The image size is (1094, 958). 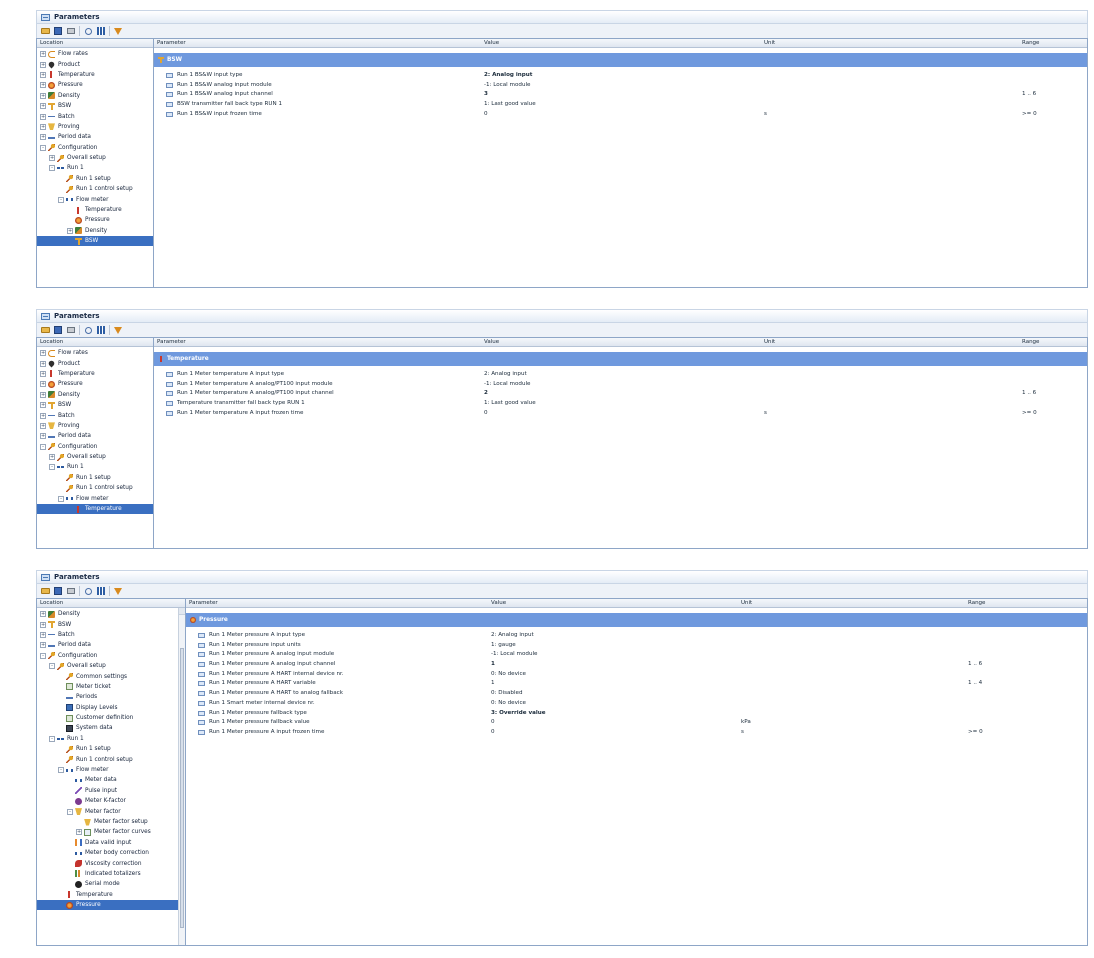 What do you see at coordinates (111, 666) in the screenshot?
I see `tree-item-overall-setup: - Overall setup` at bounding box center [111, 666].